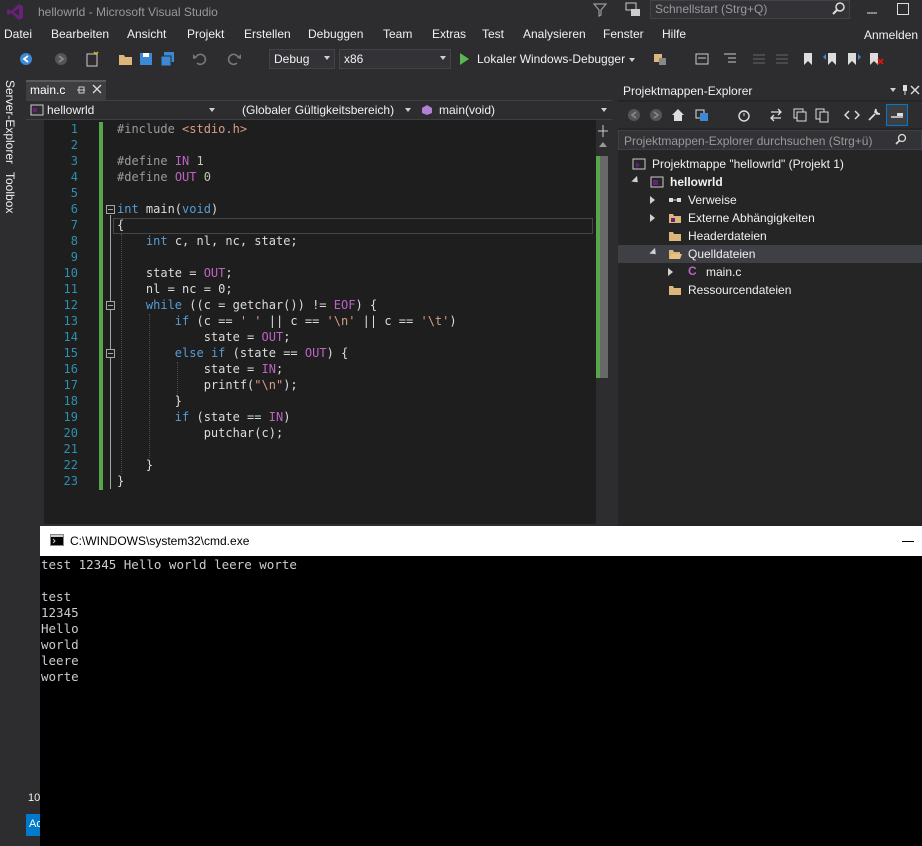 The height and width of the screenshot is (846, 922). Describe the element at coordinates (397, 34) in the screenshot. I see `menu-team: Team` at that location.